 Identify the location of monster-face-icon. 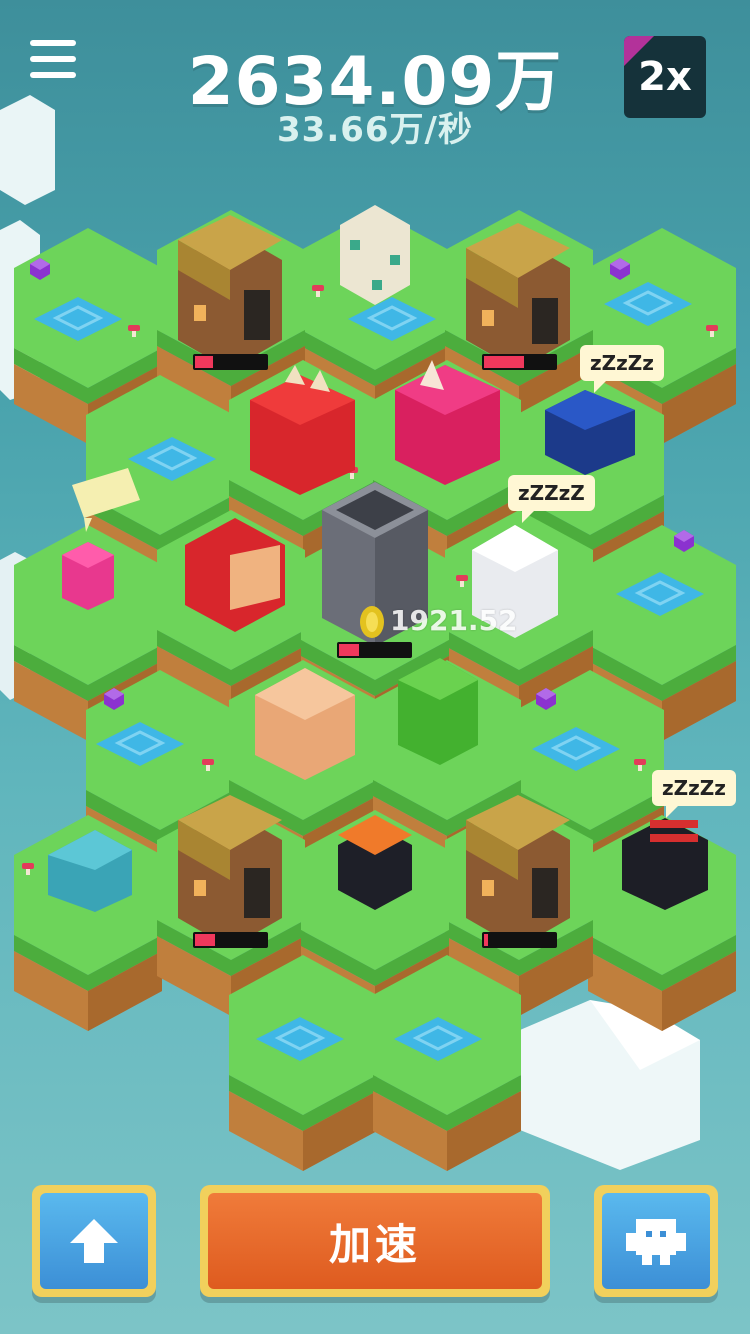
(656, 1242).